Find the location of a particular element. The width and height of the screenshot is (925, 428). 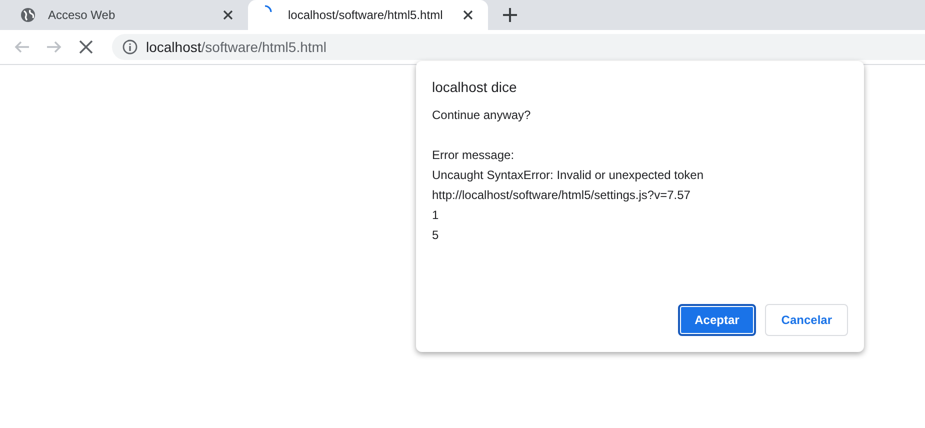

message-line: 5 is located at coordinates (436, 235).